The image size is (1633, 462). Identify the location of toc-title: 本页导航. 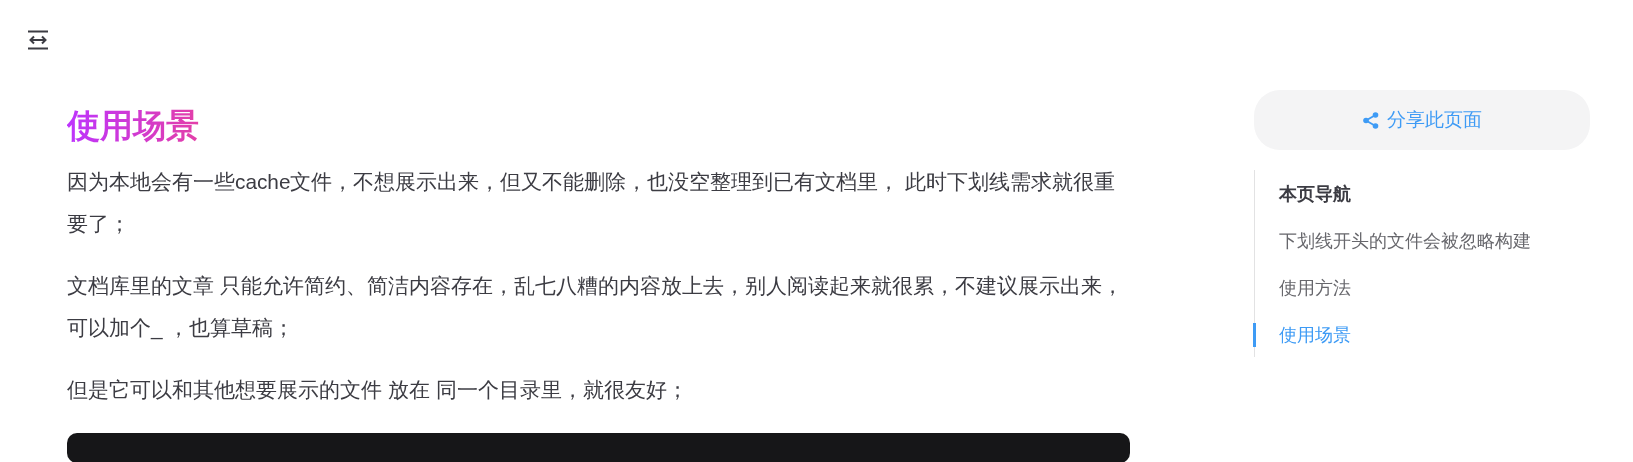
(1315, 194).